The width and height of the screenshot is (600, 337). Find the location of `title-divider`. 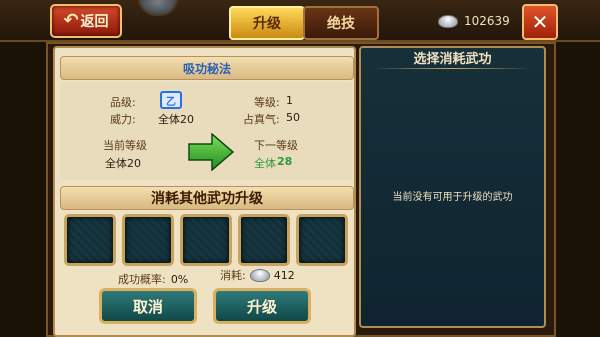

title-divider is located at coordinates (452, 68).